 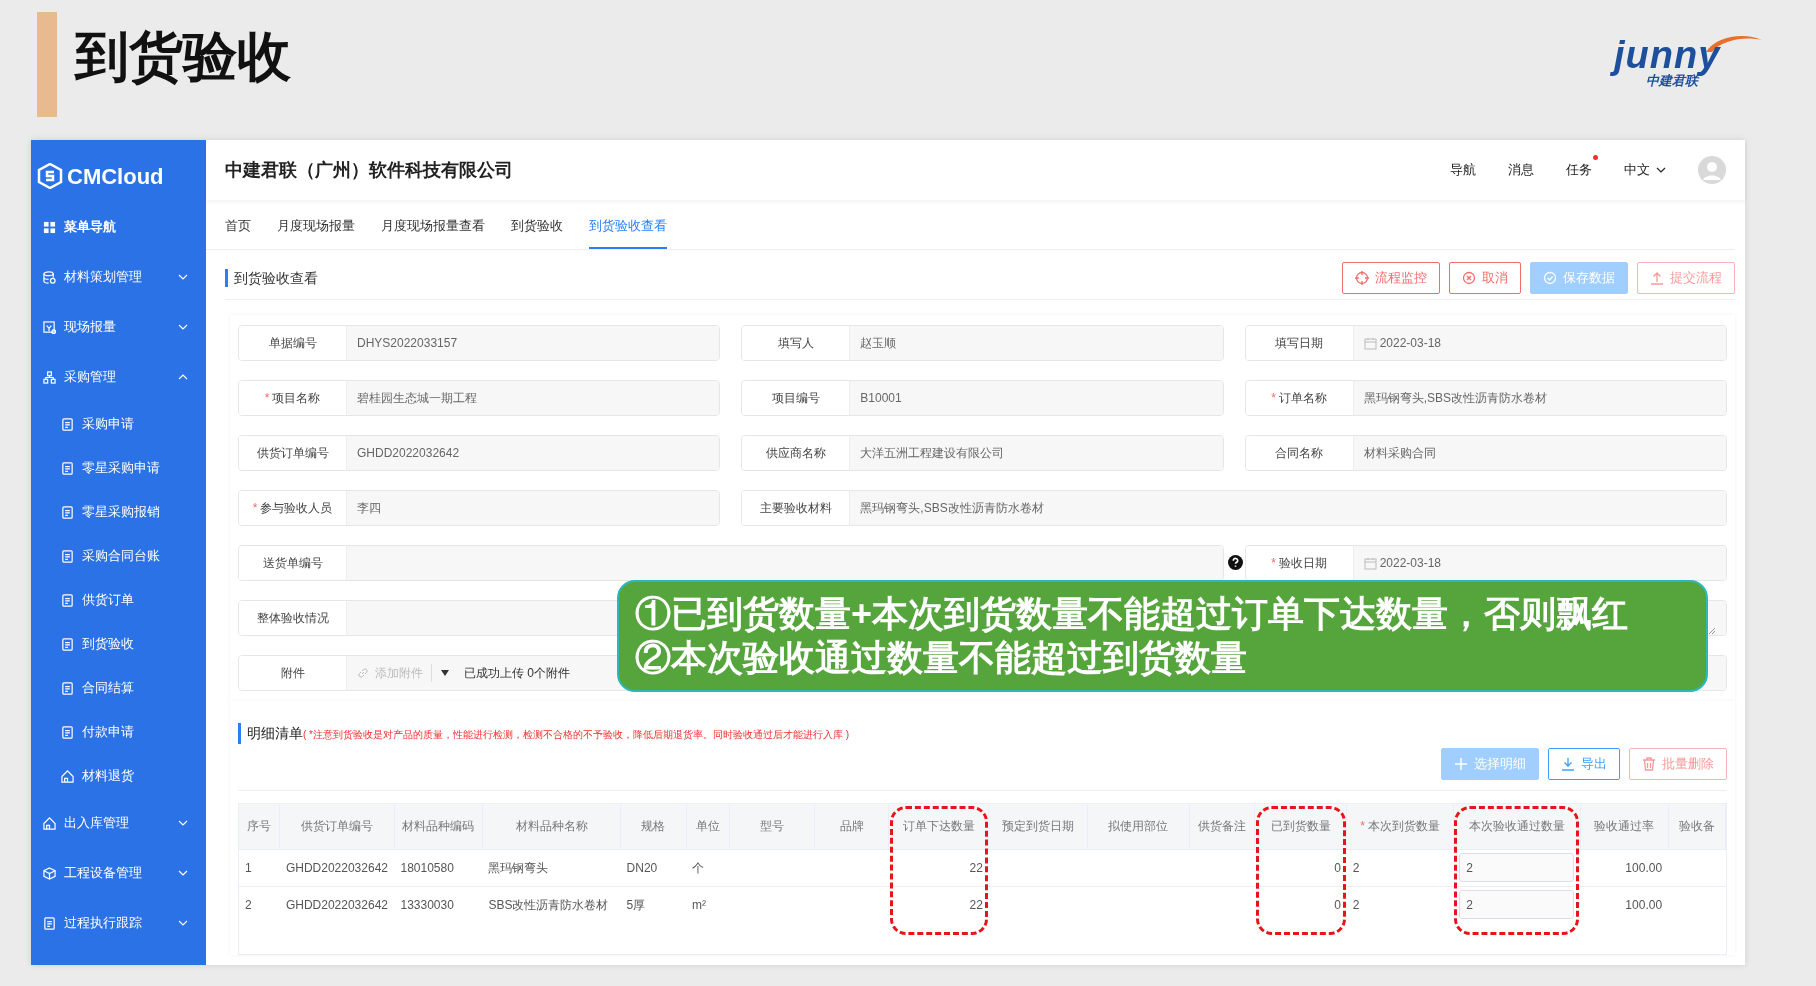 What do you see at coordinates (1400, 826) in the screenshot?
I see `column-header: * 本次到货数量` at bounding box center [1400, 826].